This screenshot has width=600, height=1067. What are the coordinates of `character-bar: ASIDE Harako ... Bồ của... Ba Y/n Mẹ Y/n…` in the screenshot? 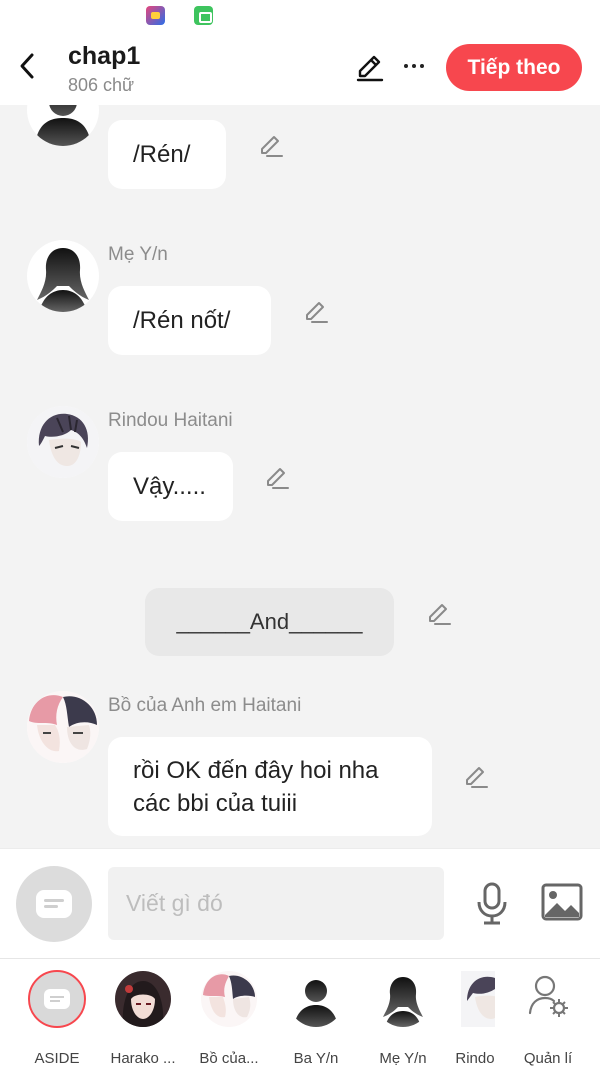 It's located at (300, 1012).